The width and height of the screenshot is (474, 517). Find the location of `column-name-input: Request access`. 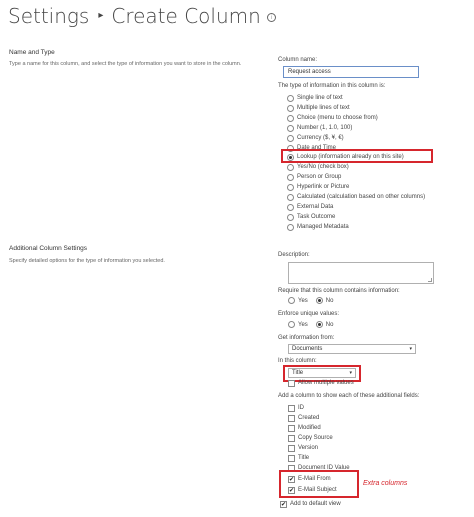

column-name-input: Request access is located at coordinates (351, 72).